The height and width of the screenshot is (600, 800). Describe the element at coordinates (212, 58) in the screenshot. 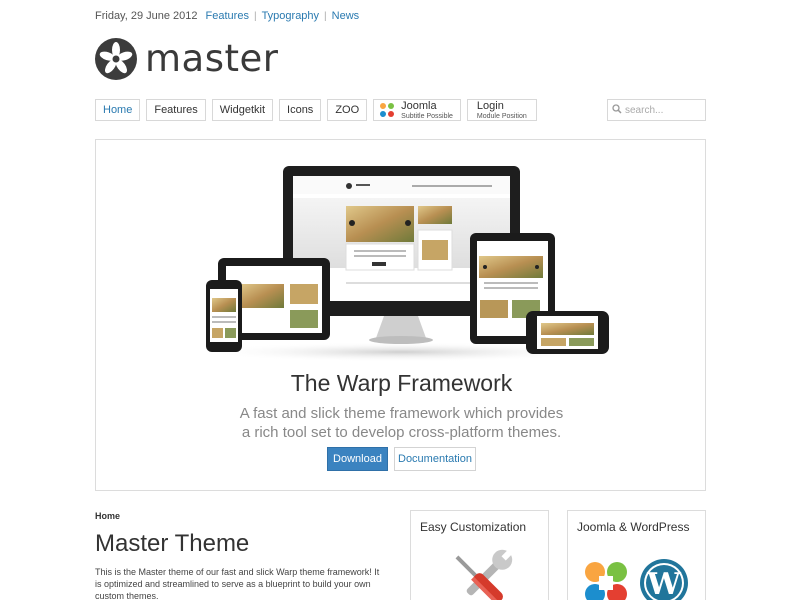

I see `logo-text: master` at that location.